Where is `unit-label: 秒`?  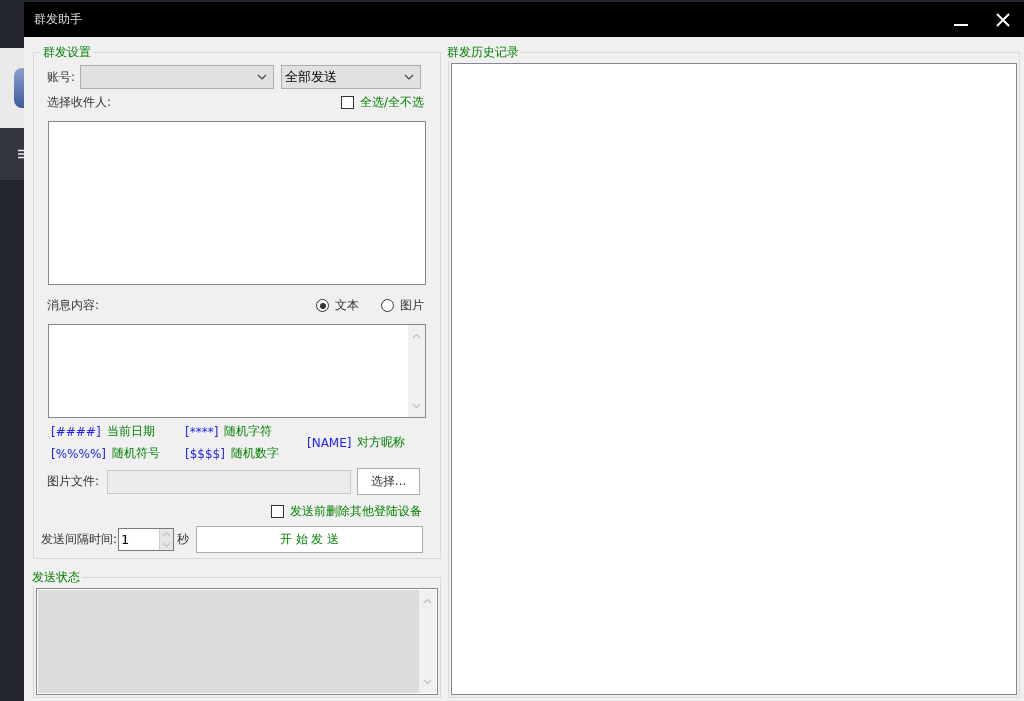 unit-label: 秒 is located at coordinates (183, 539).